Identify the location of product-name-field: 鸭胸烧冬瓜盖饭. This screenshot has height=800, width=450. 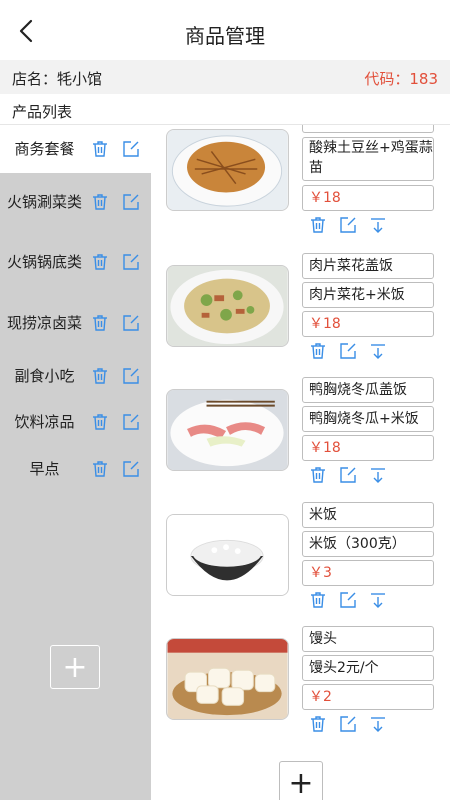
(368, 390).